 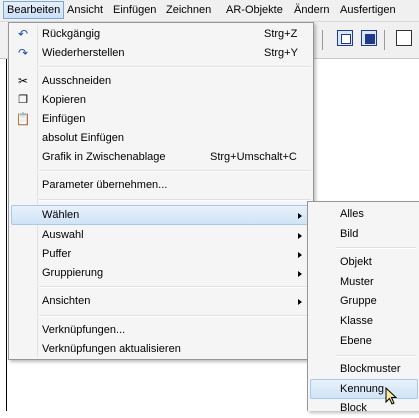 What do you see at coordinates (358, 301) in the screenshot?
I see `menu-item-label: Gruppe` at bounding box center [358, 301].